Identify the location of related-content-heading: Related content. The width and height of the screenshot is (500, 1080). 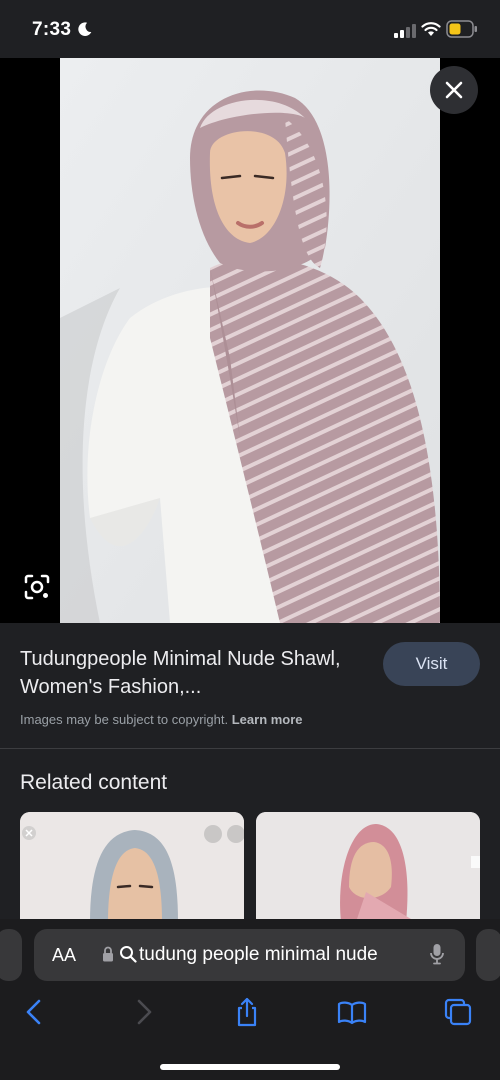
(94, 782).